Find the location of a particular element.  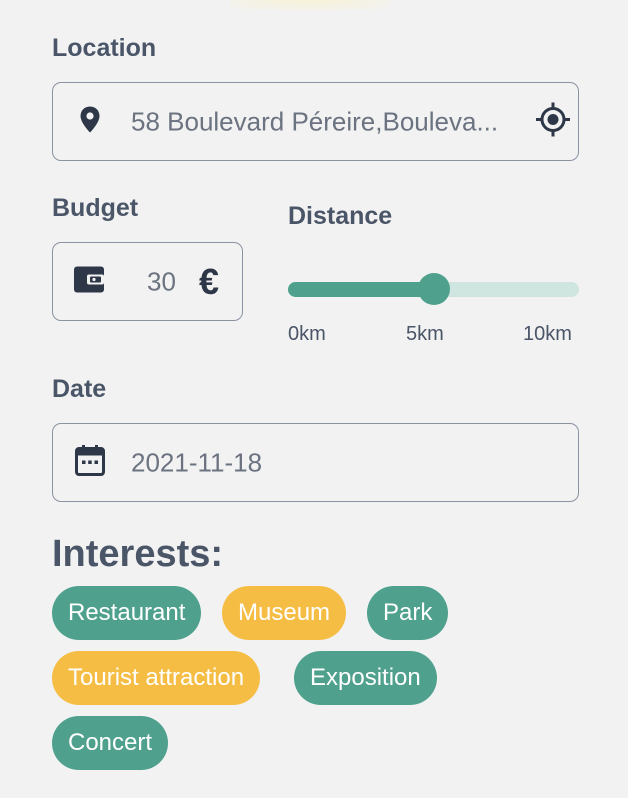

map-pin-icon is located at coordinates (90, 121).